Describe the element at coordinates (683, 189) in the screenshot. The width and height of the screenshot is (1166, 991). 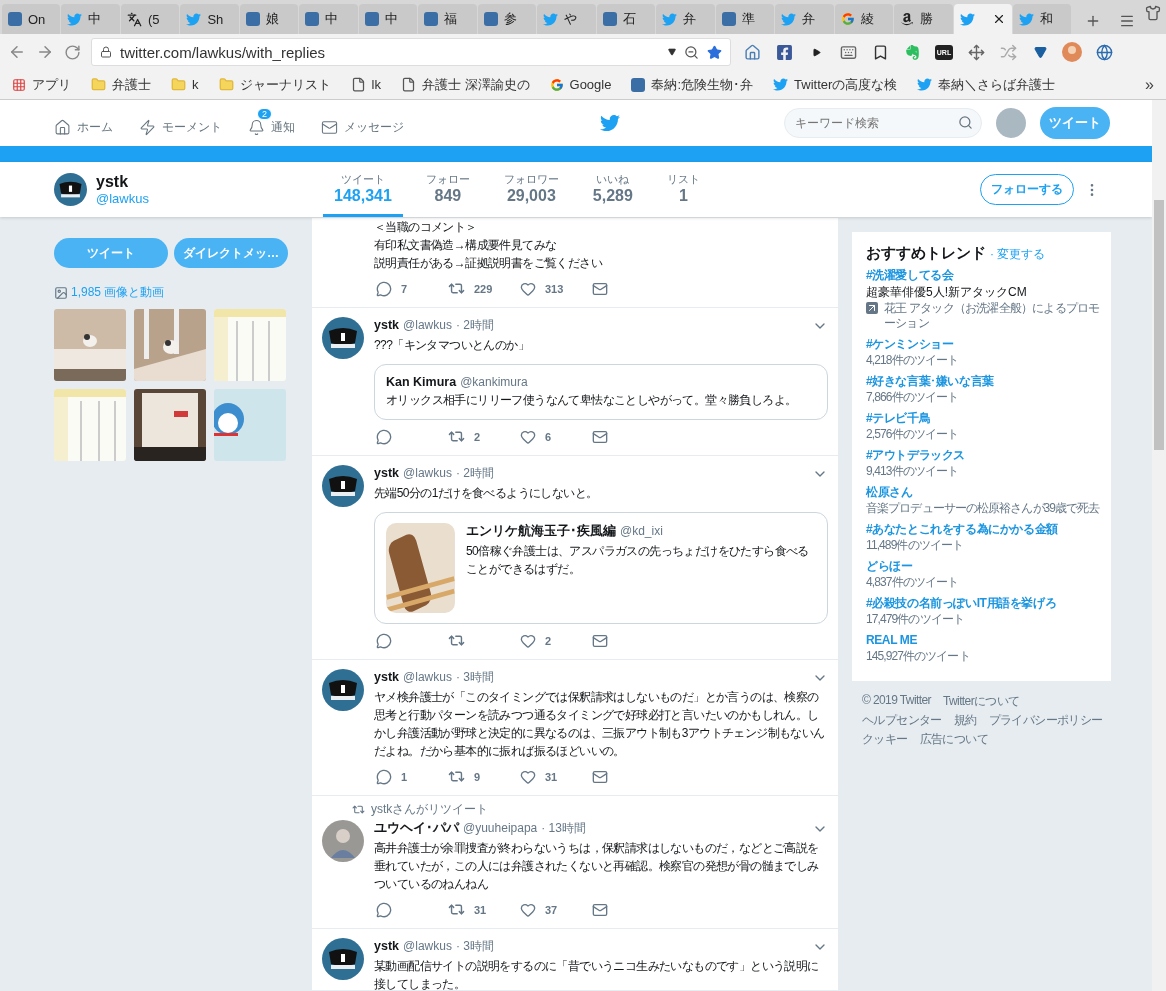
I see `profile-stat-tab: リスト 1` at that location.